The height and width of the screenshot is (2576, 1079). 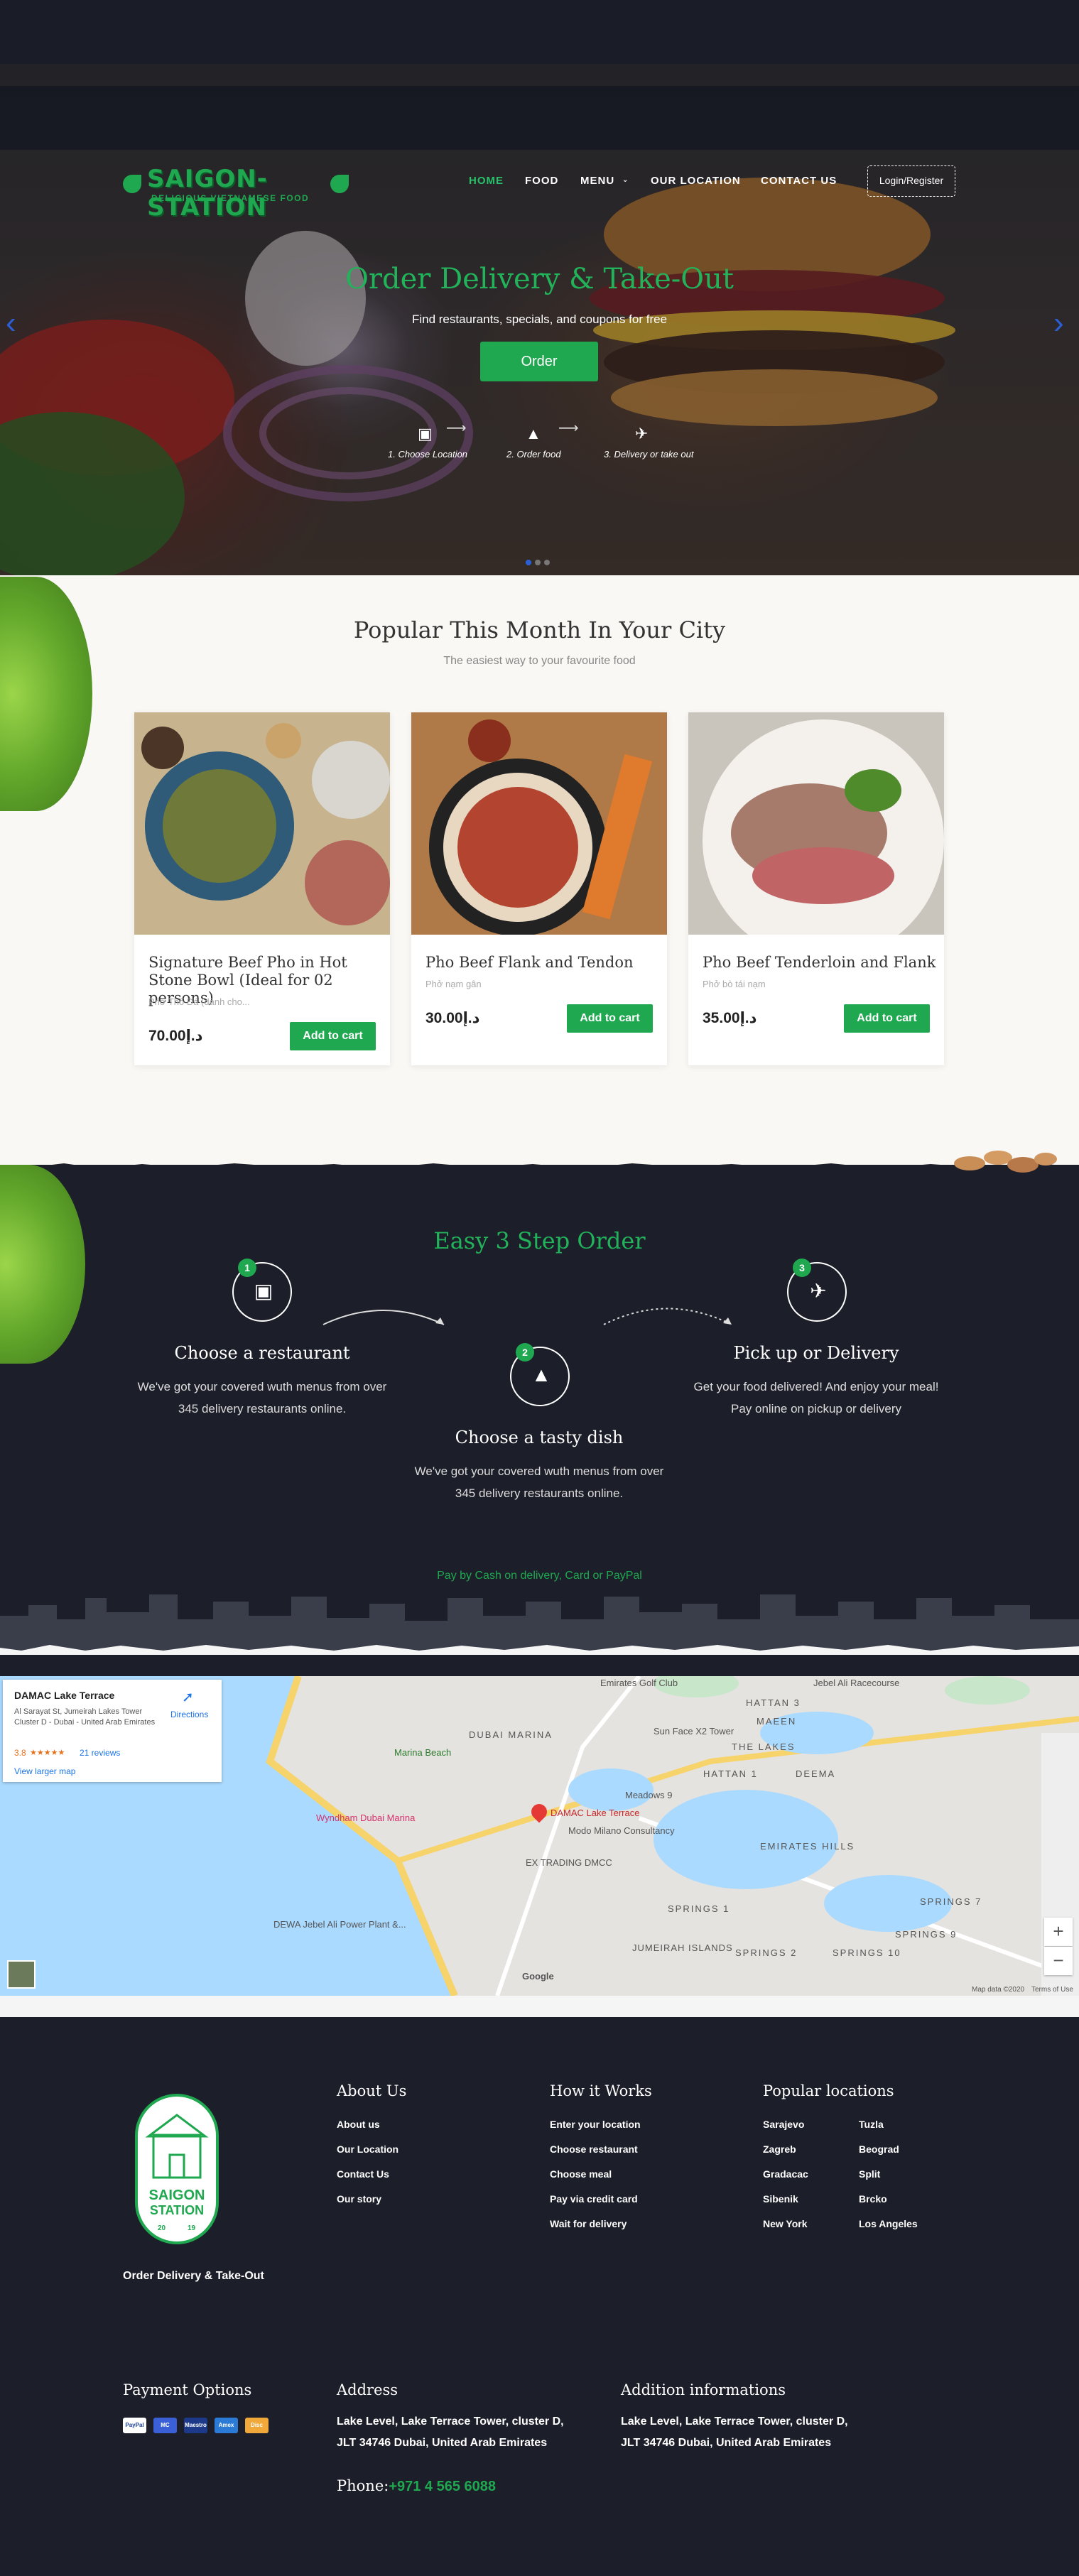 I want to click on location-link: Los Angeles, so click(x=889, y=2223).